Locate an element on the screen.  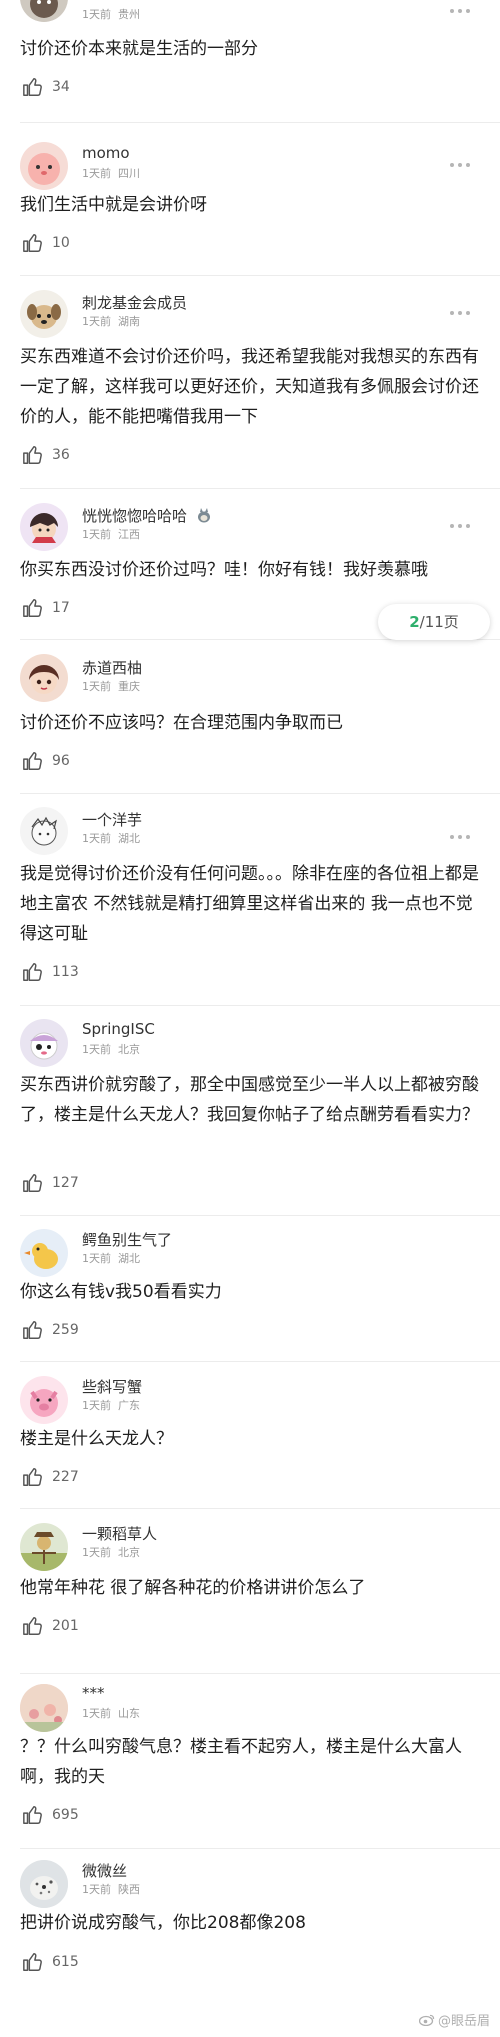
comment-username: 微微丝 is located at coordinates (104, 1870).